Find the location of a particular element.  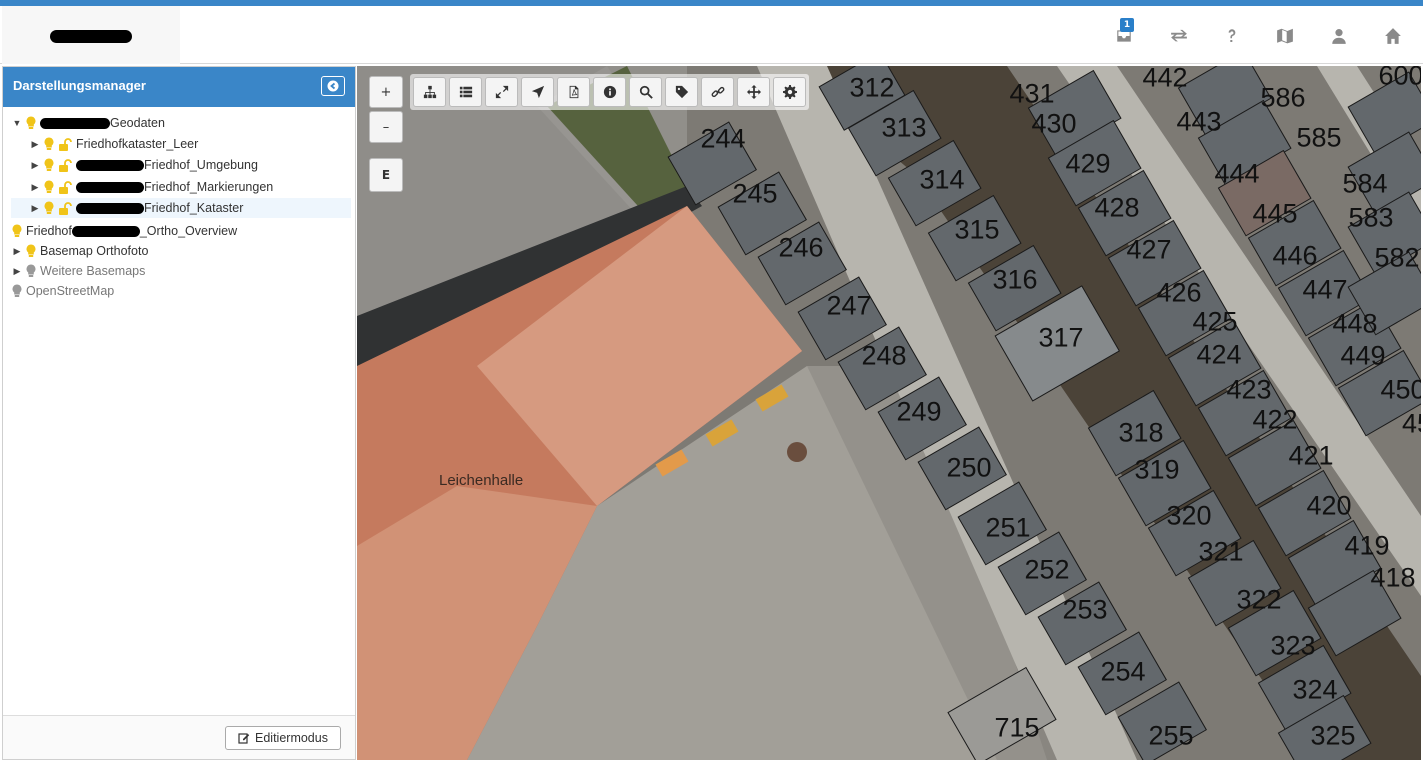

grave-number-label: 447 is located at coordinates (1325, 289).